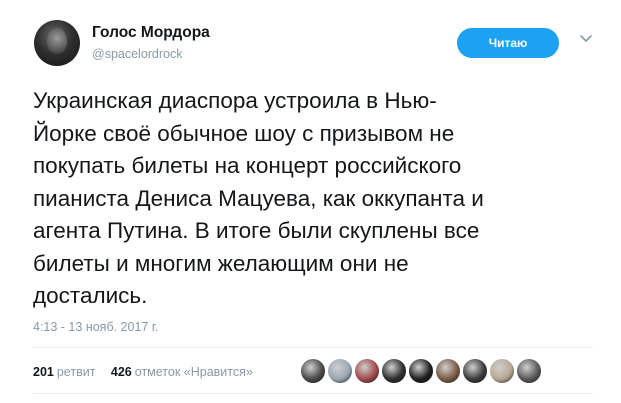  I want to click on tweet-stats: 201 ретвит 426 отметок «Нравится», so click(149, 372).